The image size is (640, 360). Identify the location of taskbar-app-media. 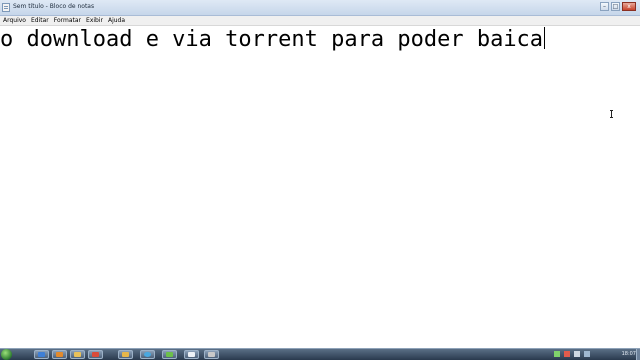
(59, 354).